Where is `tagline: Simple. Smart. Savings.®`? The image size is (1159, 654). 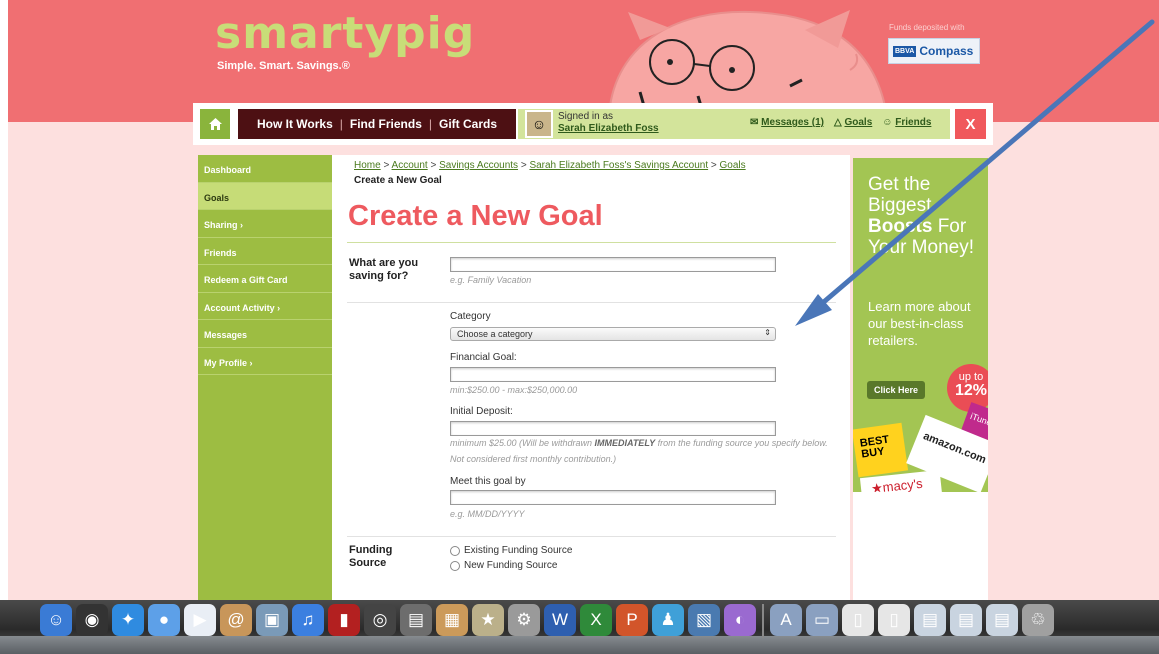
tagline: Simple. Smart. Savings.® is located at coordinates (283, 66).